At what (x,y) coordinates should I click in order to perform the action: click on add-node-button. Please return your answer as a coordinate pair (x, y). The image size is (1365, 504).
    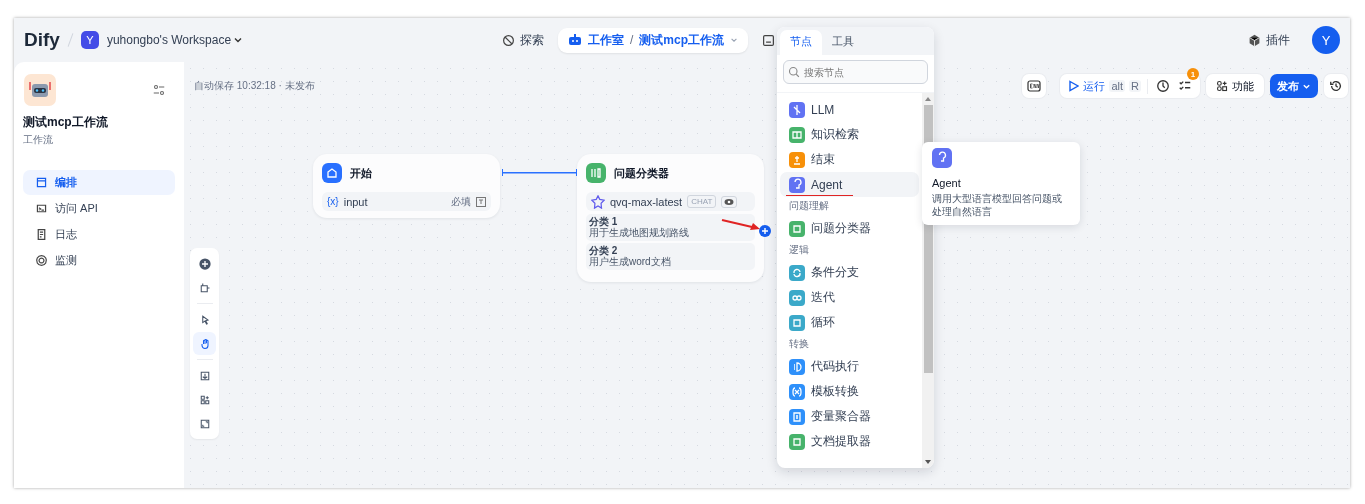
    Looking at the image, I should click on (765, 231).